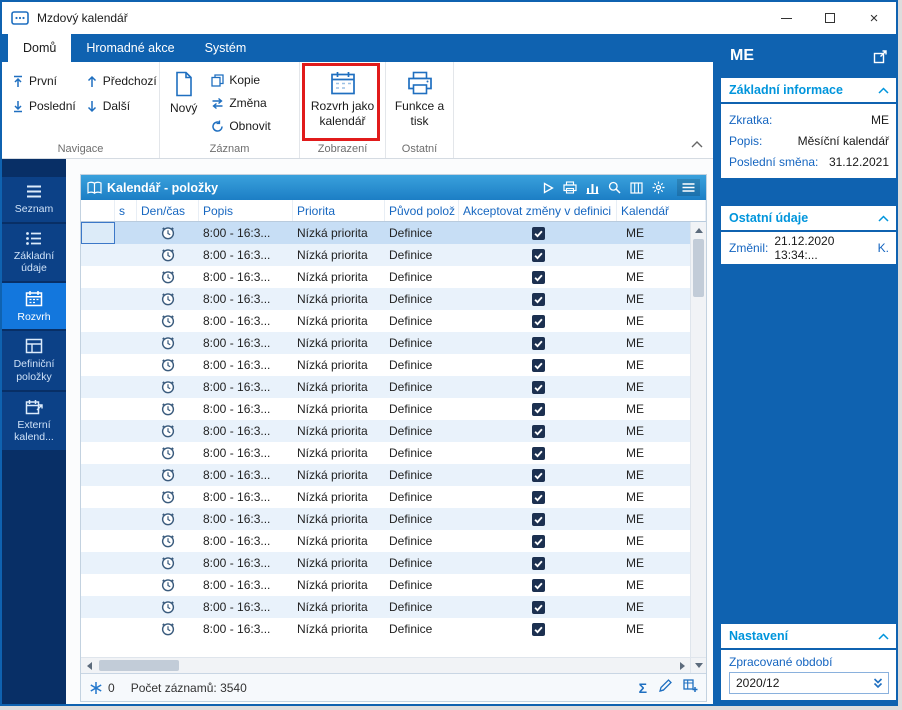 Image resolution: width=902 pixels, height=710 pixels. Describe the element at coordinates (878, 683) in the screenshot. I see `combo-dropdown-button` at that location.